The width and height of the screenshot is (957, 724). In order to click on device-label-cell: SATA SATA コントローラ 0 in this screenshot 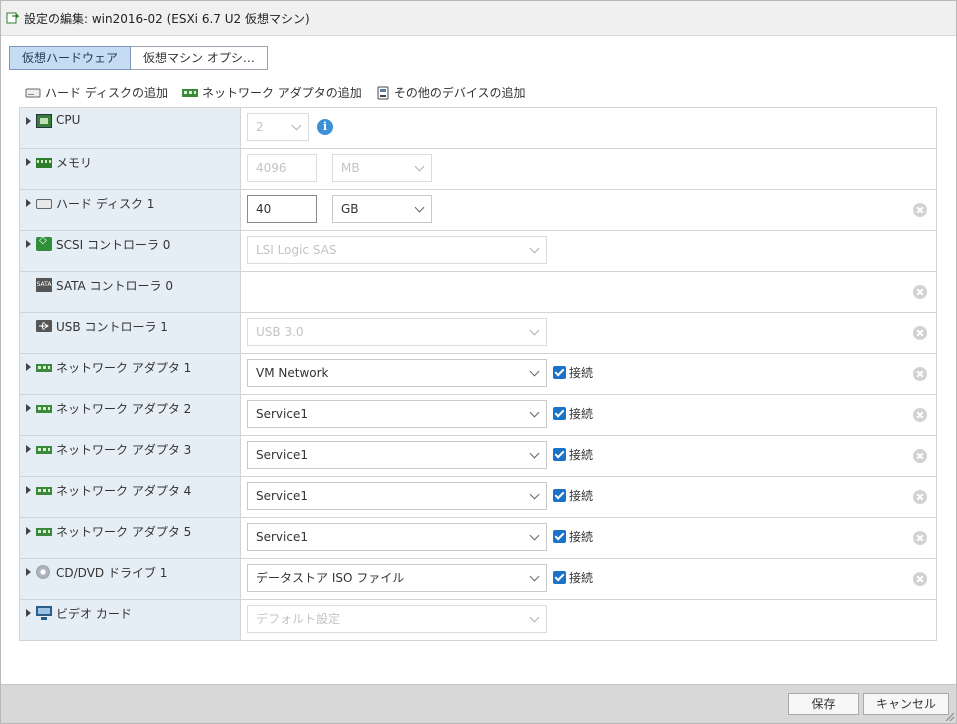, I will do `click(130, 292)`.